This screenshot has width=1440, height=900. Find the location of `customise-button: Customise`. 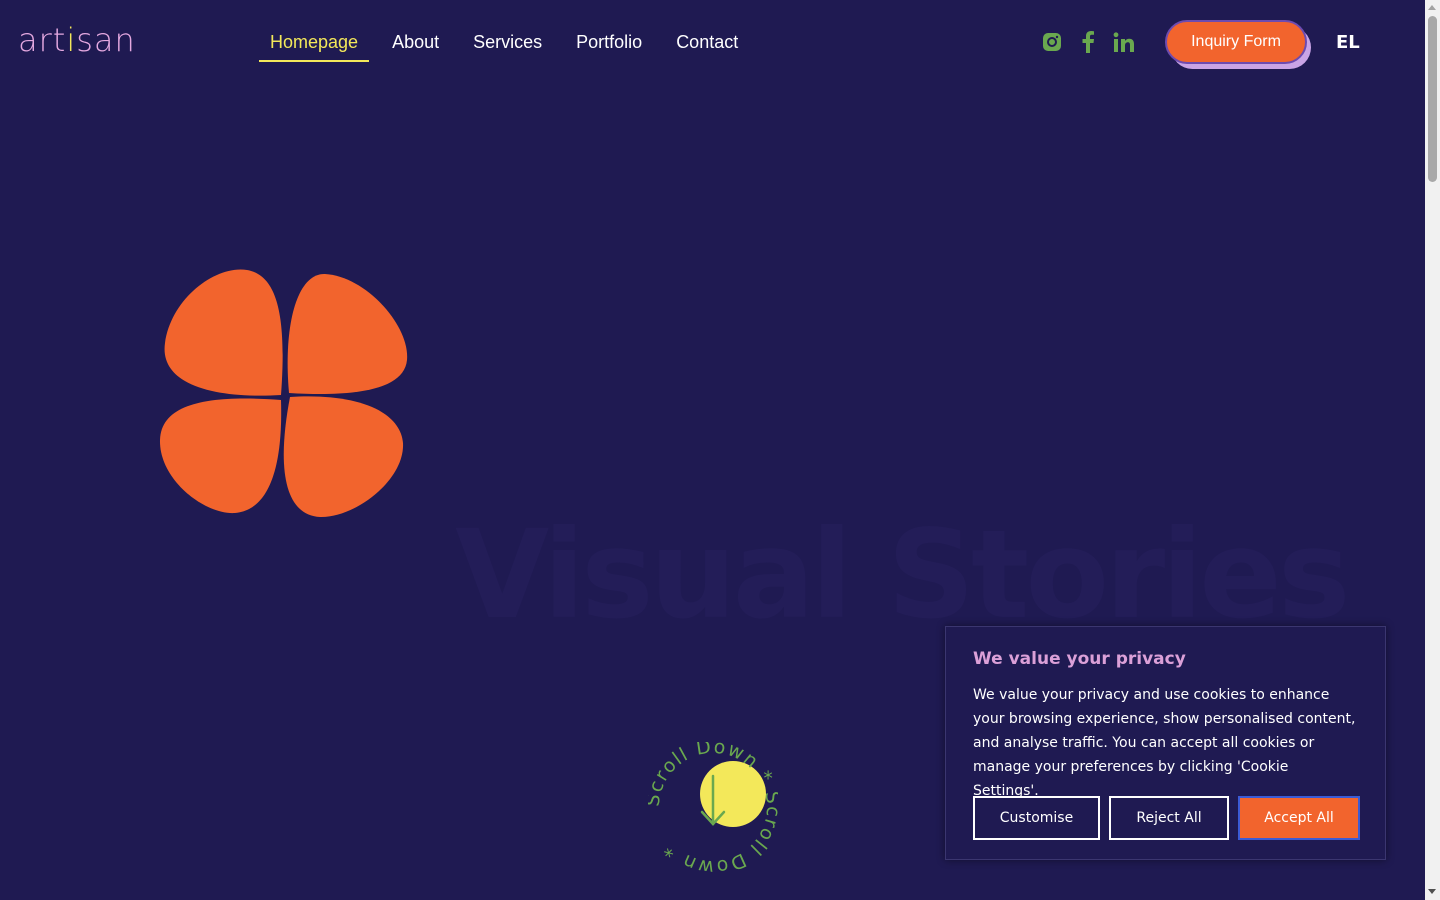

customise-button: Customise is located at coordinates (1036, 818).